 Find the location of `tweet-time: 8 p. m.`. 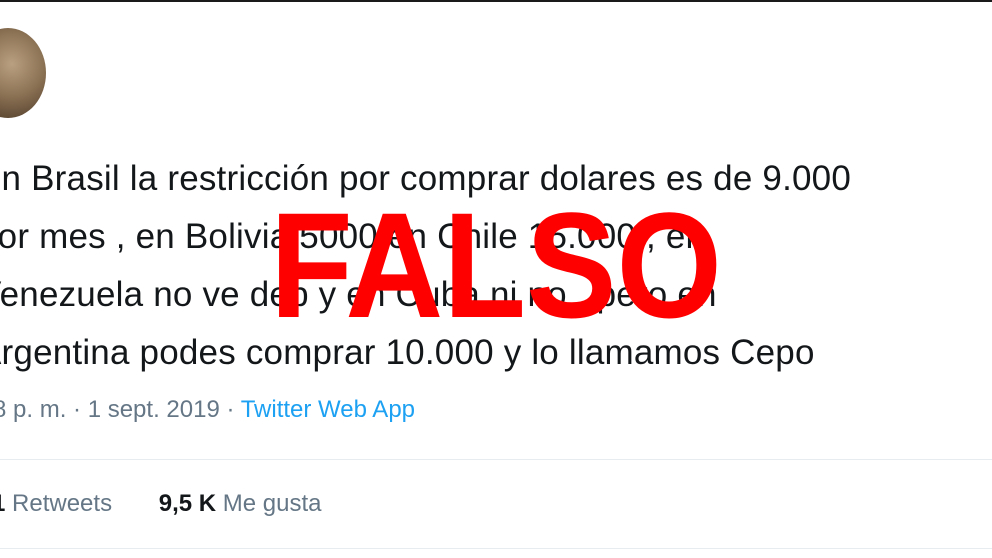

tweet-time: 8 p. m. is located at coordinates (33, 409).